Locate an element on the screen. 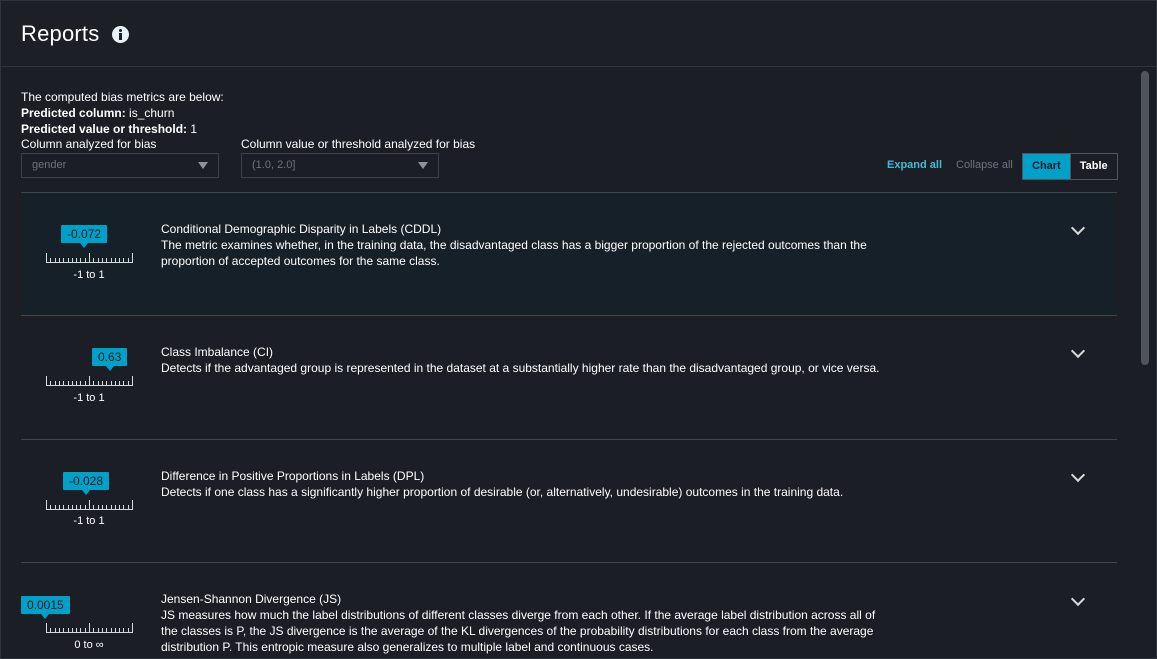 The image size is (1157, 659). info-icon is located at coordinates (120, 34).